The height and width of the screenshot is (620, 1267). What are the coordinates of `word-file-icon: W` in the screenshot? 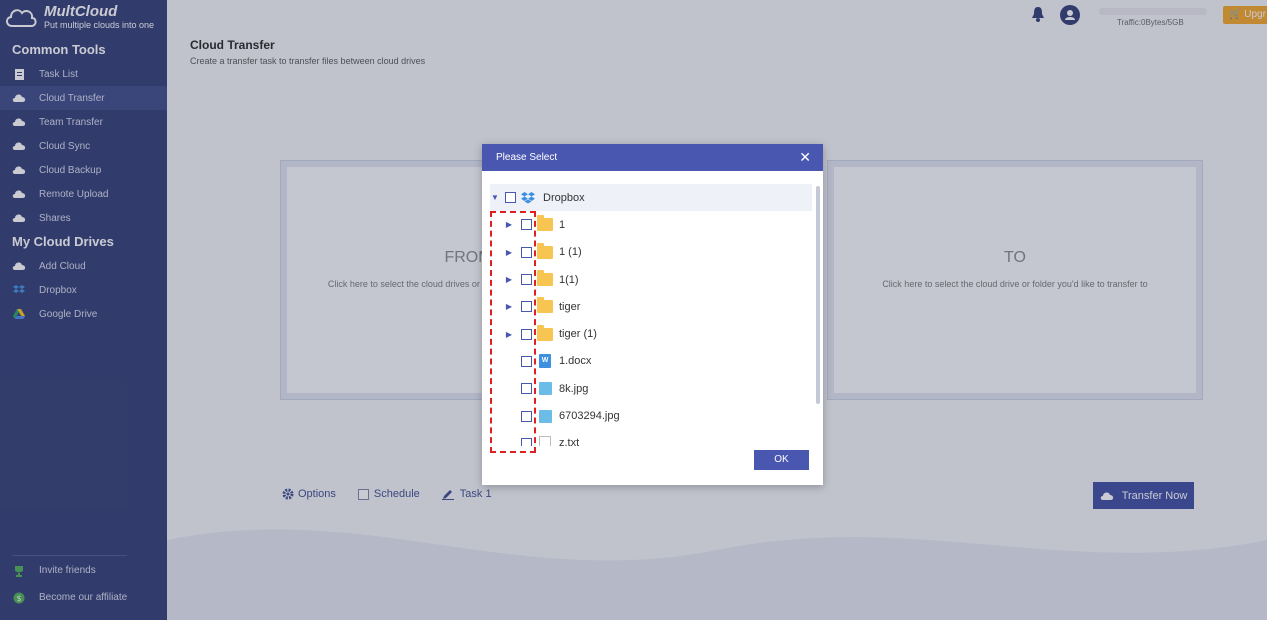 It's located at (545, 361).